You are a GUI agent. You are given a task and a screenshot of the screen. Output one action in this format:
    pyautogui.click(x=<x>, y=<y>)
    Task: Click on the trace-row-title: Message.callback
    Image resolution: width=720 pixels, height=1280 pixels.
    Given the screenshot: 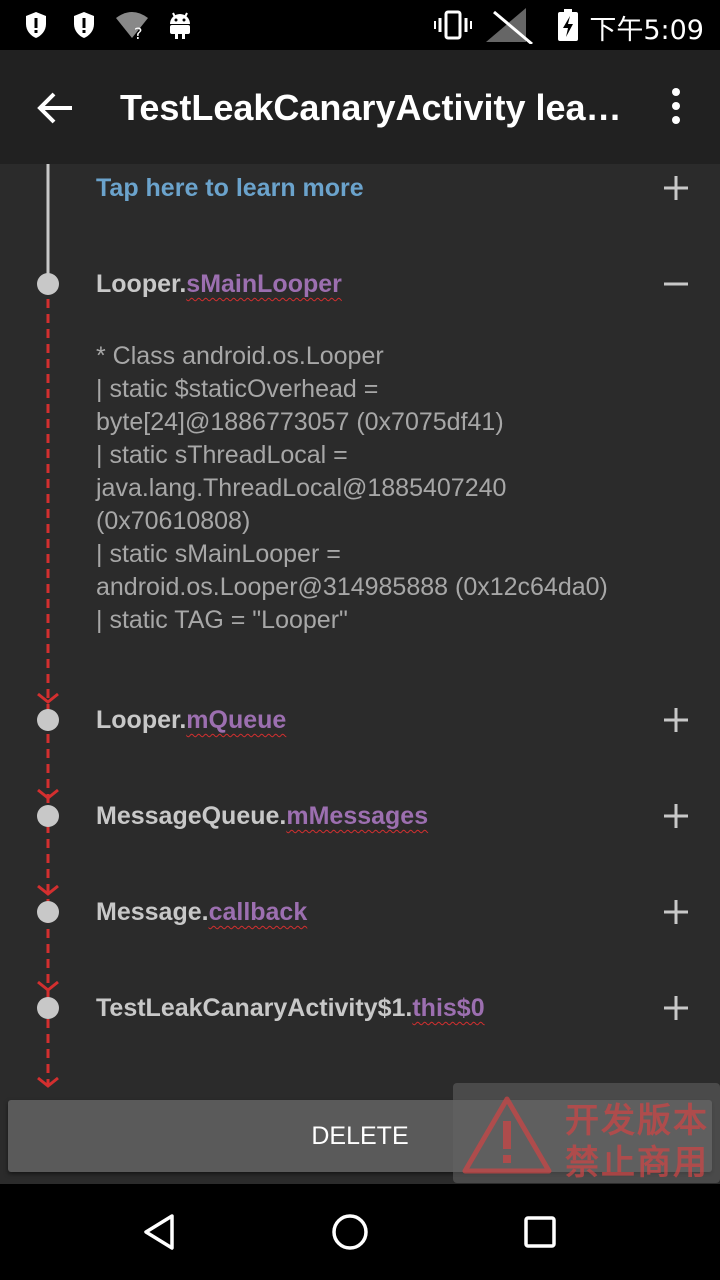 What is the action you would take?
    pyautogui.click(x=201, y=912)
    